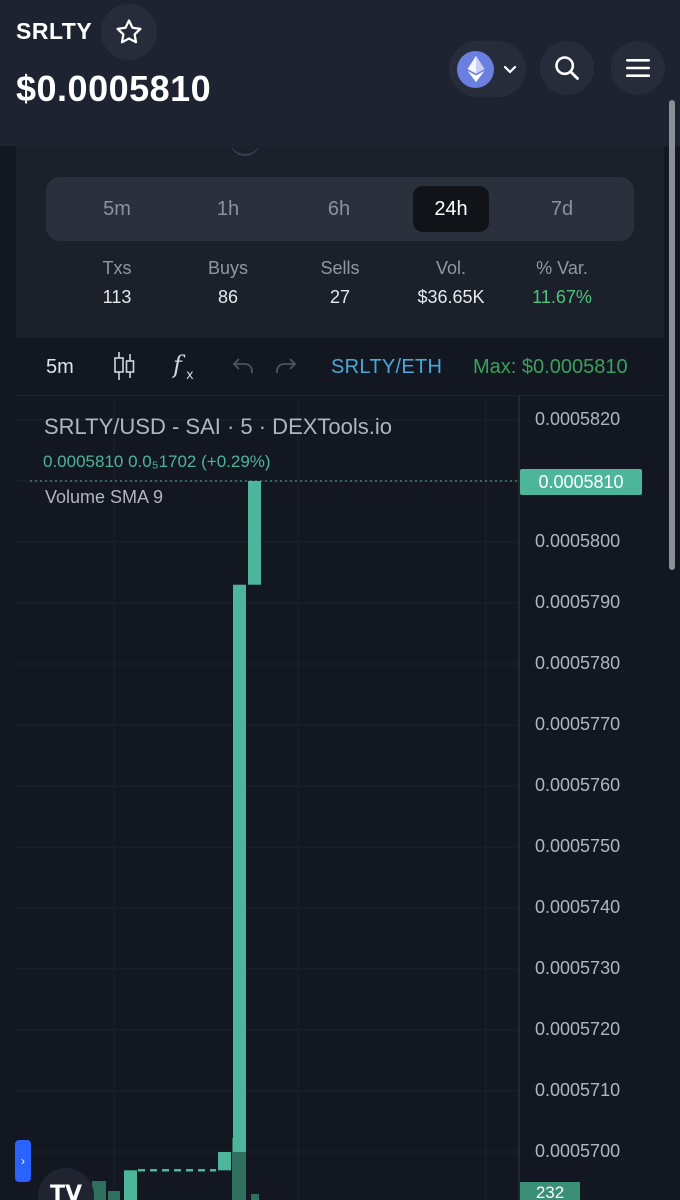 This screenshot has width=680, height=1200. Describe the element at coordinates (228, 297) in the screenshot. I see `stat-value: 86` at that location.